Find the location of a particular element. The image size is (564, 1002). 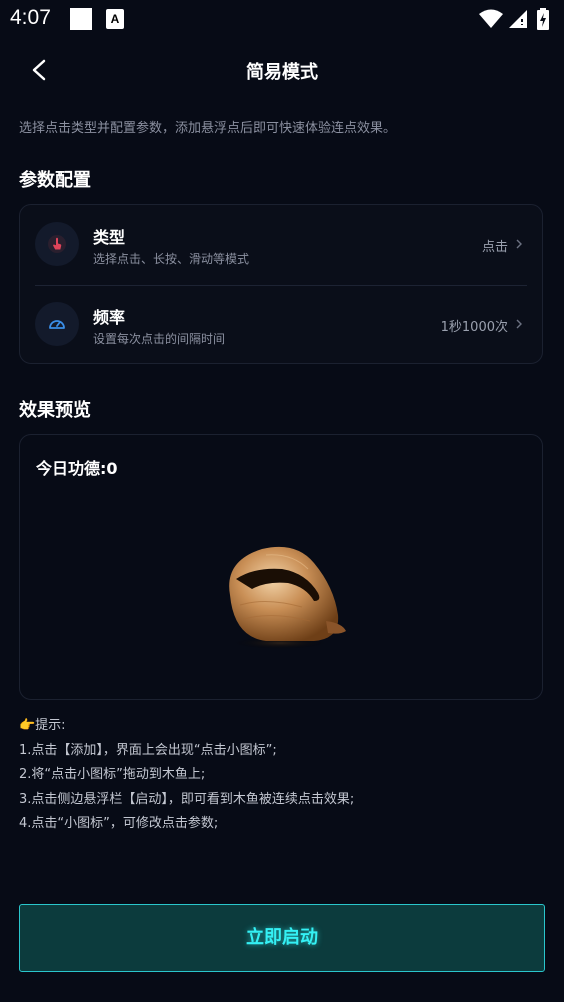

signal-icon is located at coordinates (518, 19).